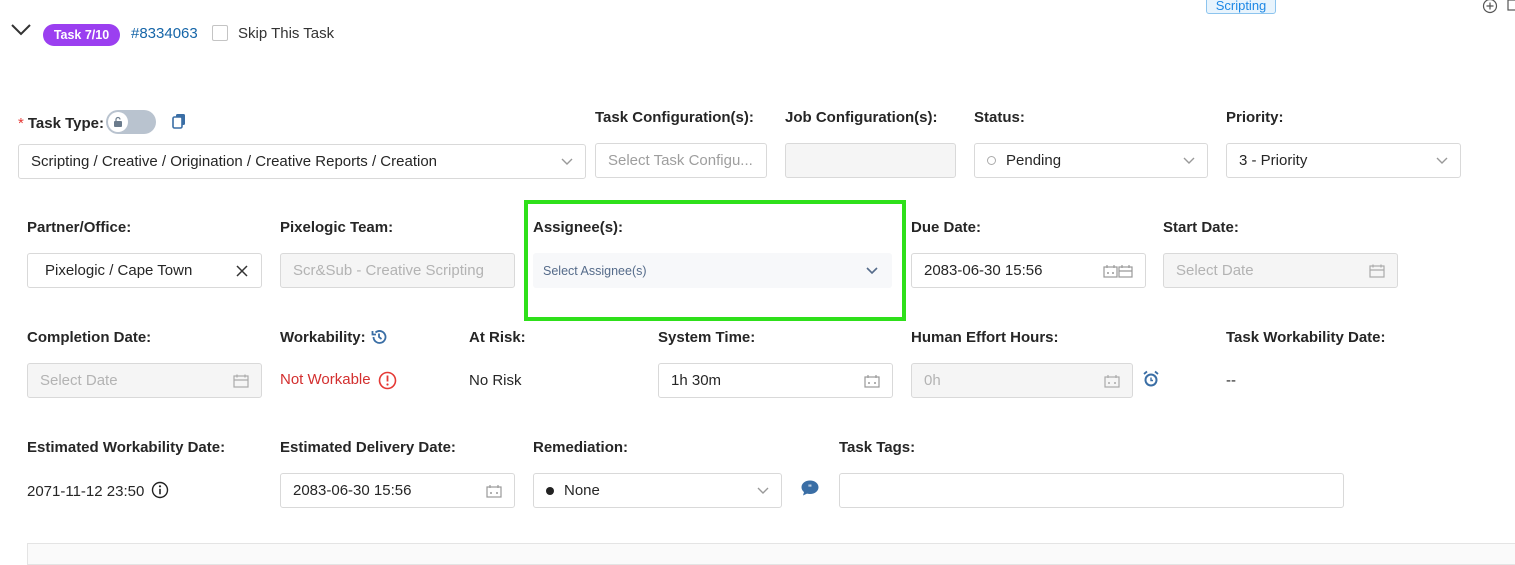 This screenshot has width=1515, height=565. What do you see at coordinates (242, 271) in the screenshot?
I see `clear-icon` at bounding box center [242, 271].